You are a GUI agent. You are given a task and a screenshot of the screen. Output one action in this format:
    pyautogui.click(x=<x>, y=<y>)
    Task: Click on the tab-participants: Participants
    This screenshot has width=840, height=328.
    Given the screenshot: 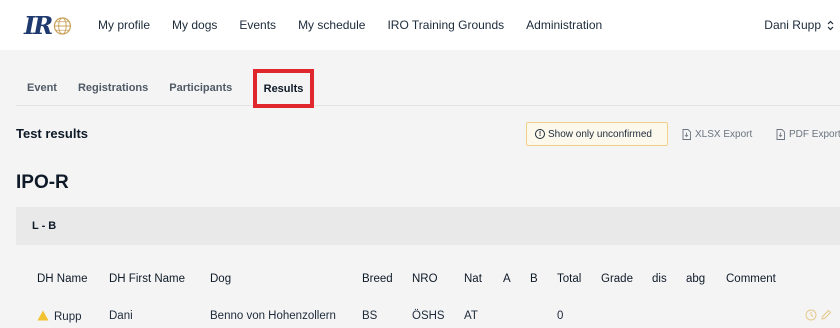 What is the action you would take?
    pyautogui.click(x=200, y=88)
    